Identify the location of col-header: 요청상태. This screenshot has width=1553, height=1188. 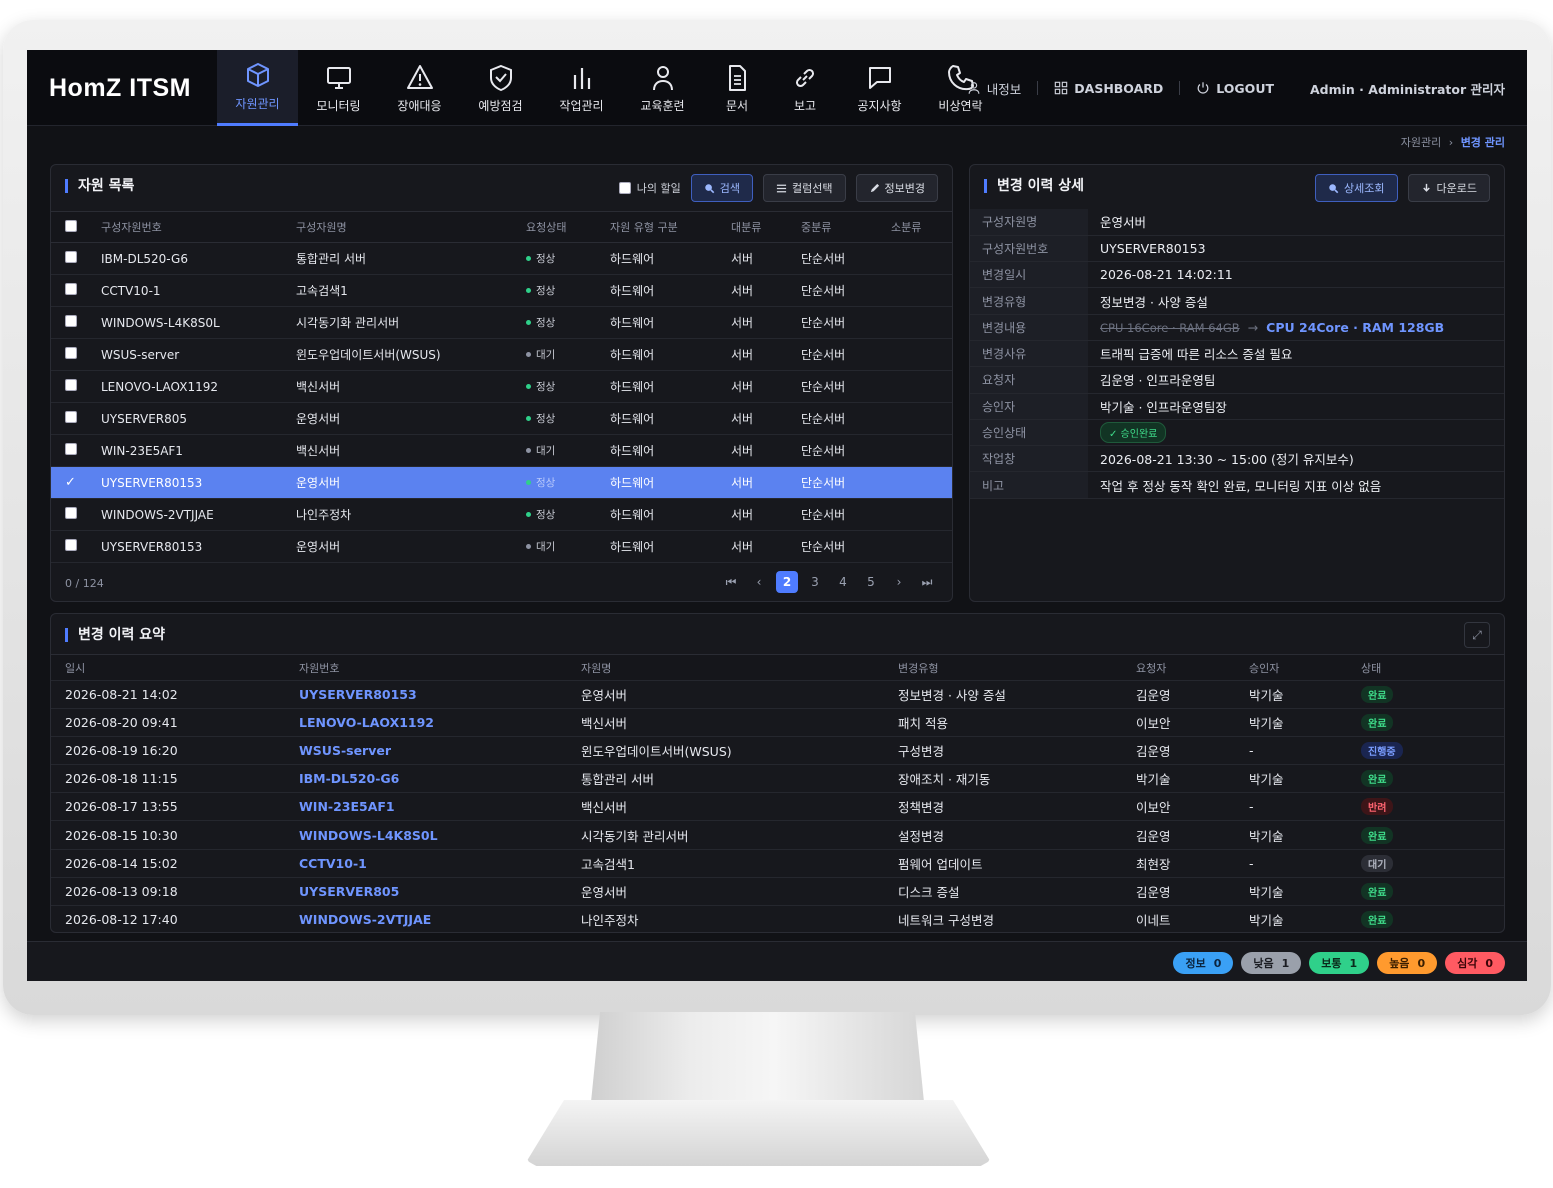
(568, 227).